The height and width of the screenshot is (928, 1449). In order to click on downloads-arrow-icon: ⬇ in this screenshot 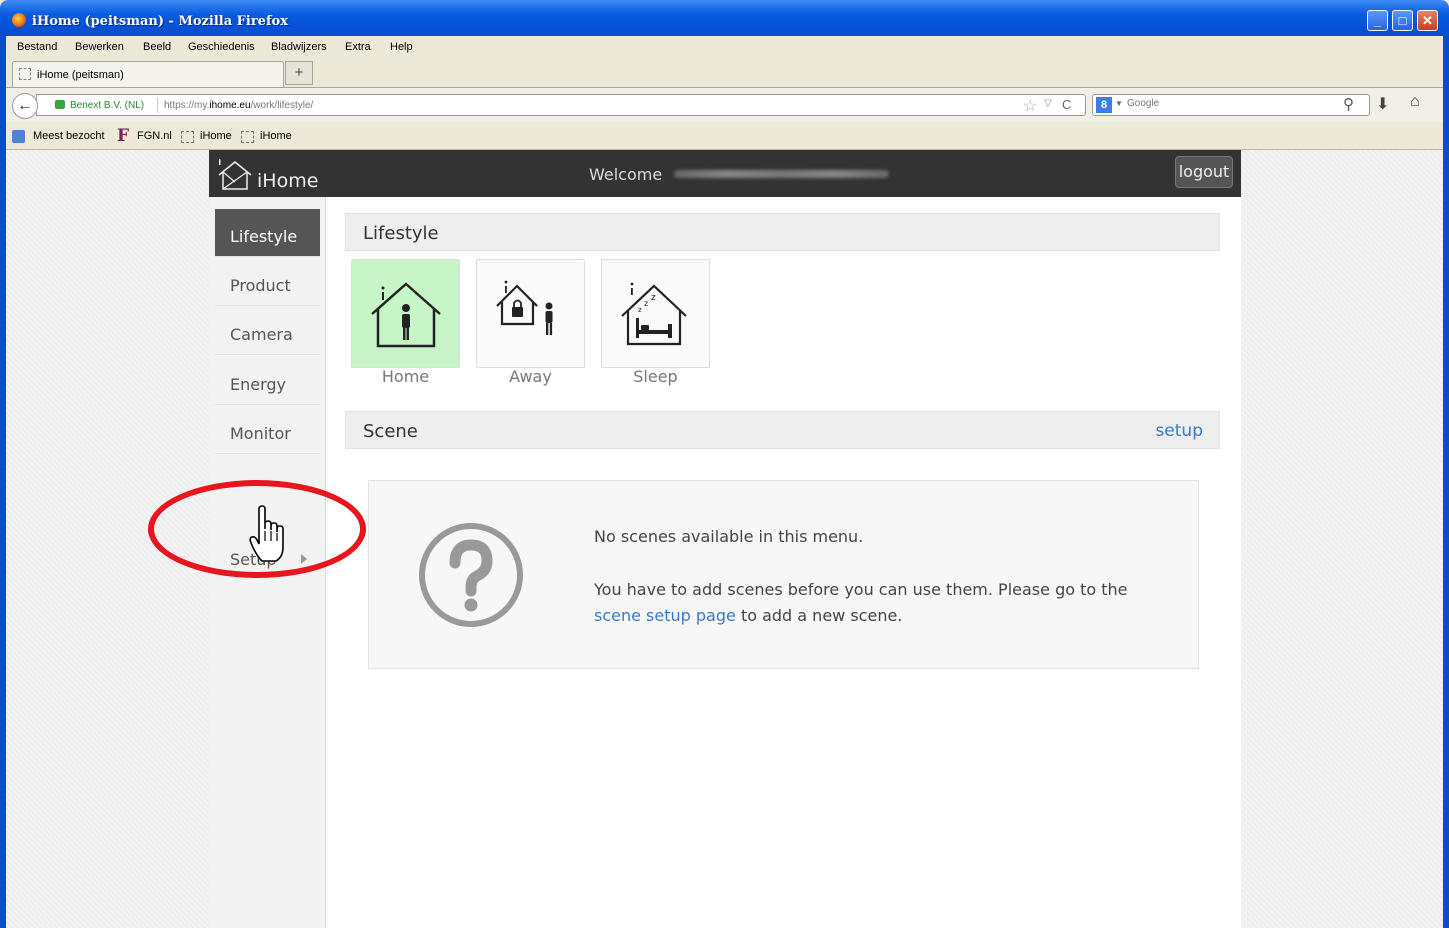, I will do `click(1382, 104)`.